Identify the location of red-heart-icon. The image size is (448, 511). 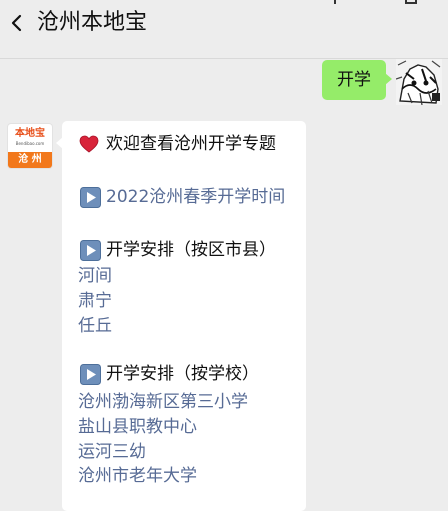
(89, 144).